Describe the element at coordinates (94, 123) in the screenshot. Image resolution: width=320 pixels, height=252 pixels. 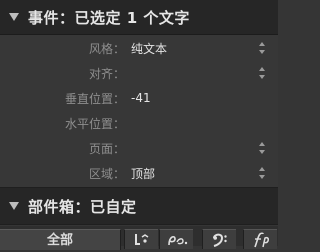
I see `property-label: 水平位置：` at that location.